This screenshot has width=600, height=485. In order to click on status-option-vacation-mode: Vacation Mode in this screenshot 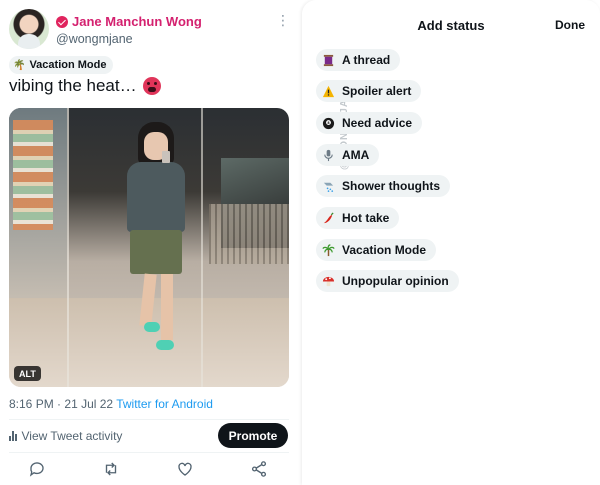, I will do `click(376, 250)`.